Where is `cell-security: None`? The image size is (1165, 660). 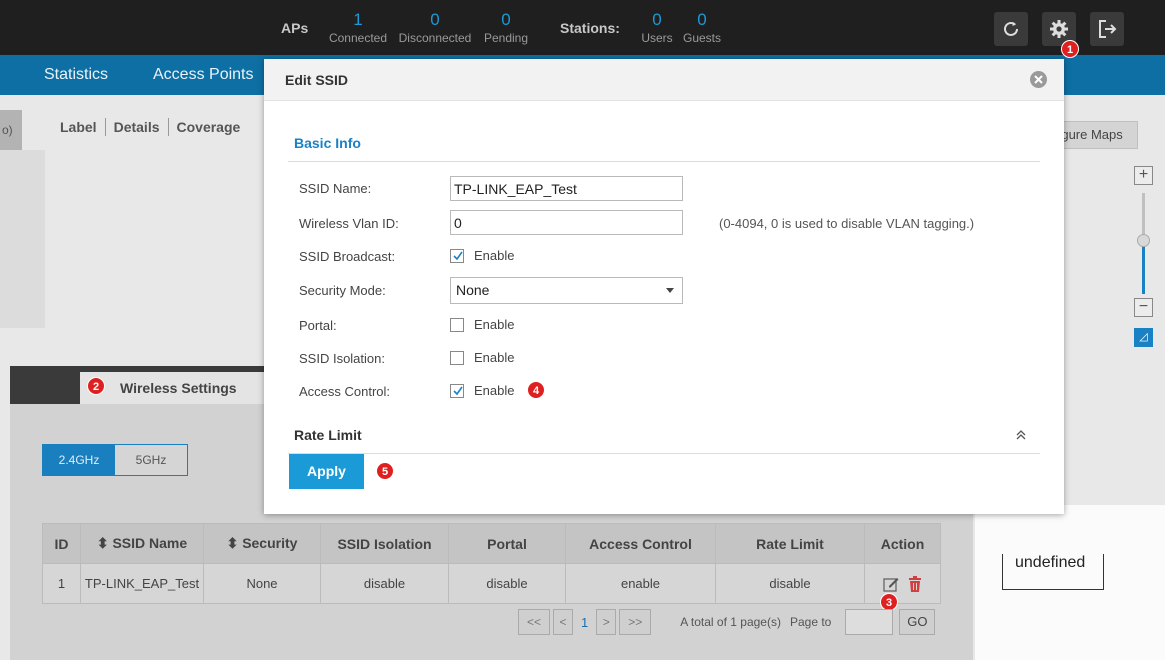 cell-security: None is located at coordinates (262, 583).